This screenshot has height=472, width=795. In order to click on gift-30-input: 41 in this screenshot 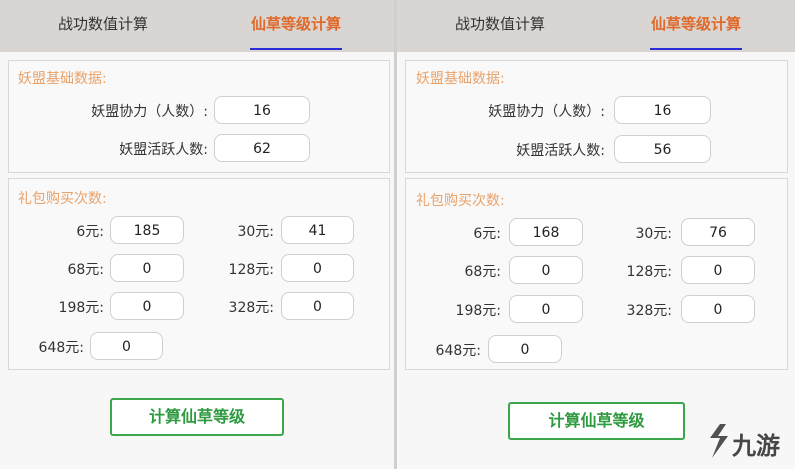, I will do `click(317, 230)`.